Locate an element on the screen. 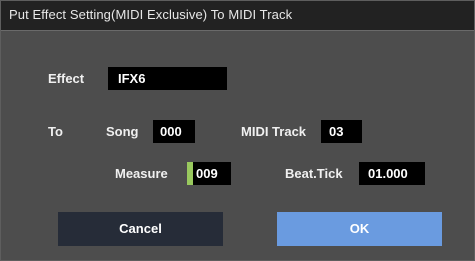 The image size is (475, 261). midi-track-label: MIDI Track is located at coordinates (274, 131).